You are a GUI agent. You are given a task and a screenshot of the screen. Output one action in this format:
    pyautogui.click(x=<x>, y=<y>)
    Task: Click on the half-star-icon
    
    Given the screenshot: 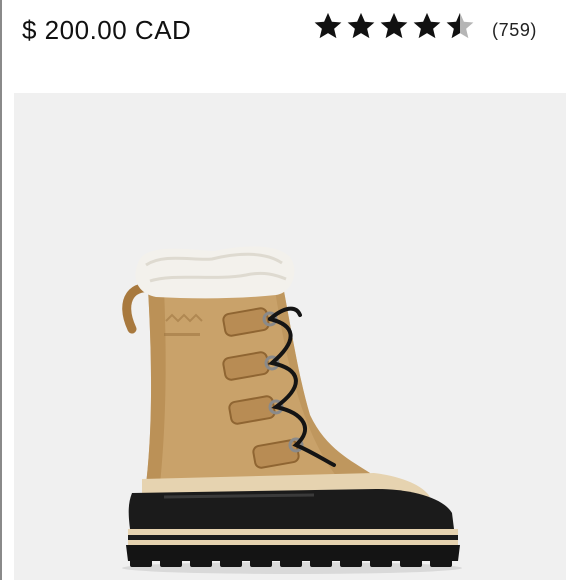 What is the action you would take?
    pyautogui.click(x=460, y=25)
    